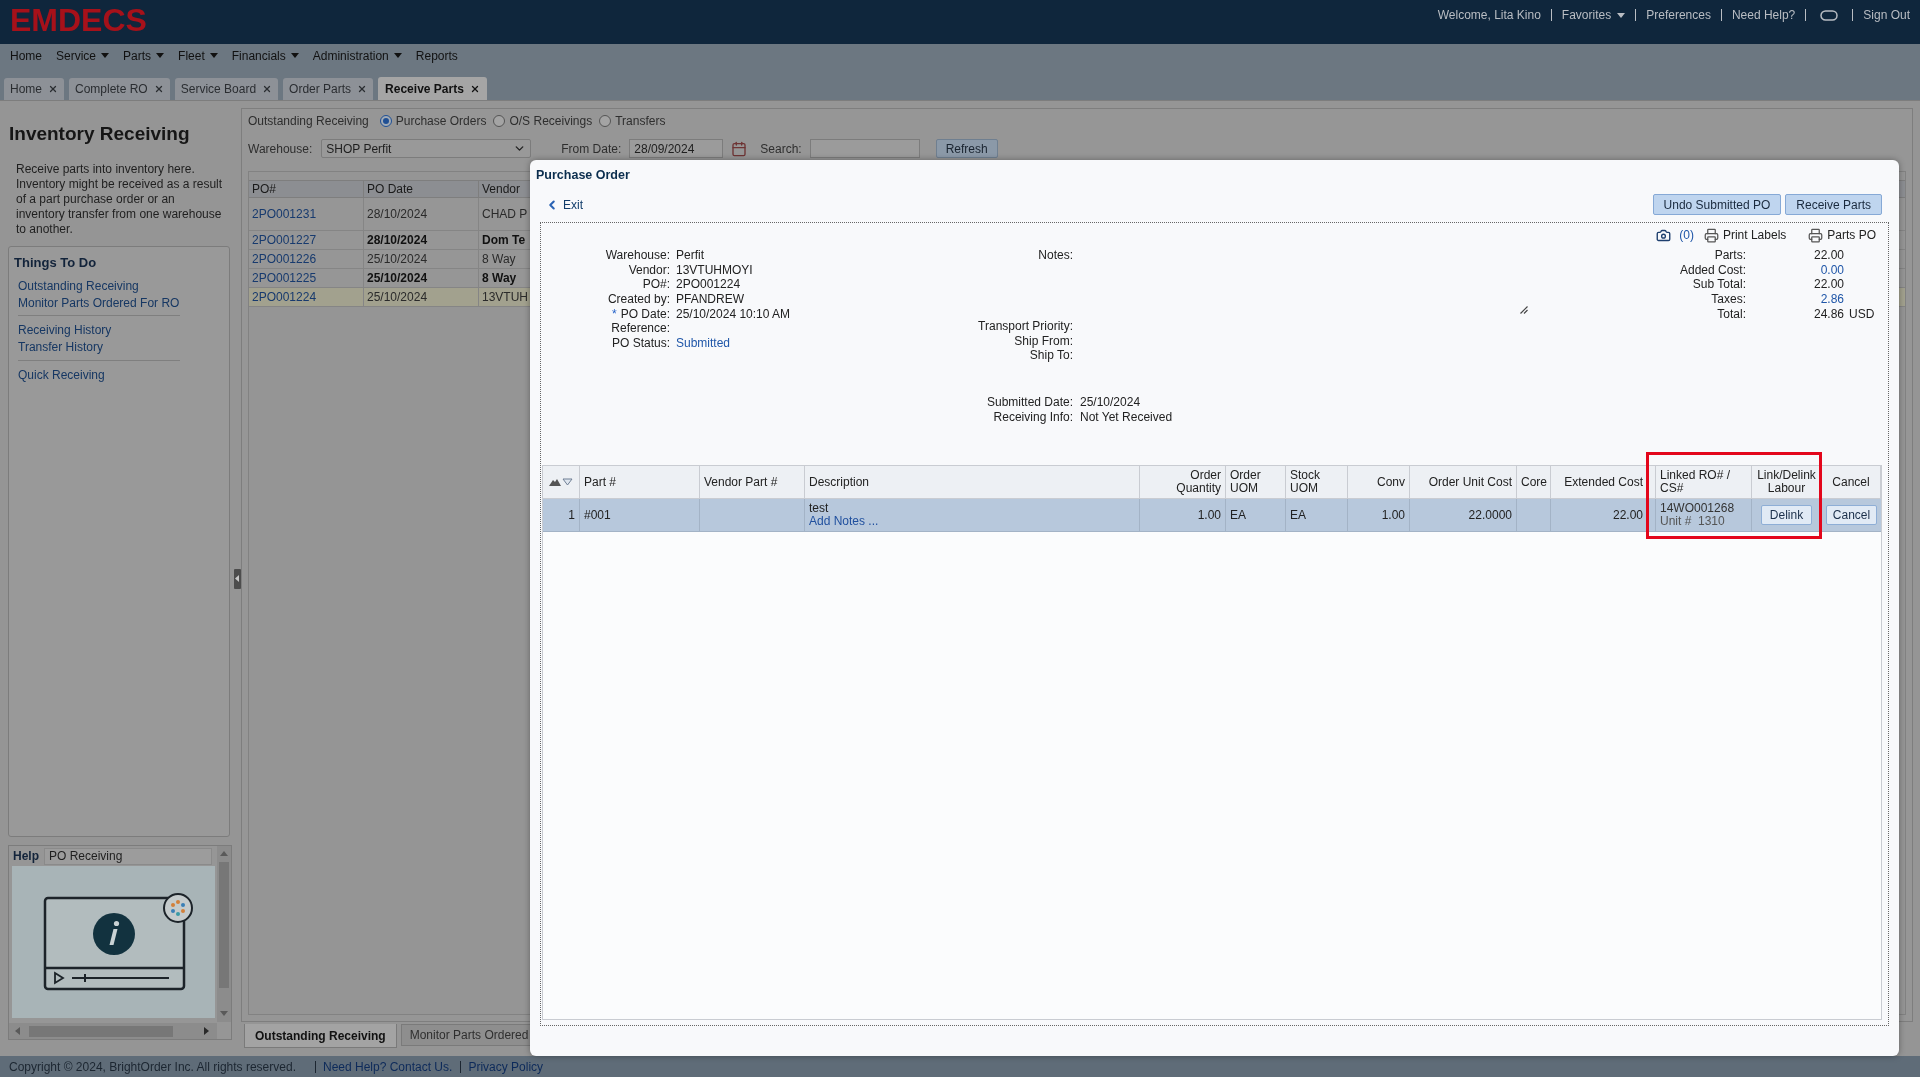 The height and width of the screenshot is (1077, 1920). What do you see at coordinates (1050, 356) in the screenshot?
I see `field-label: Ship To:` at bounding box center [1050, 356].